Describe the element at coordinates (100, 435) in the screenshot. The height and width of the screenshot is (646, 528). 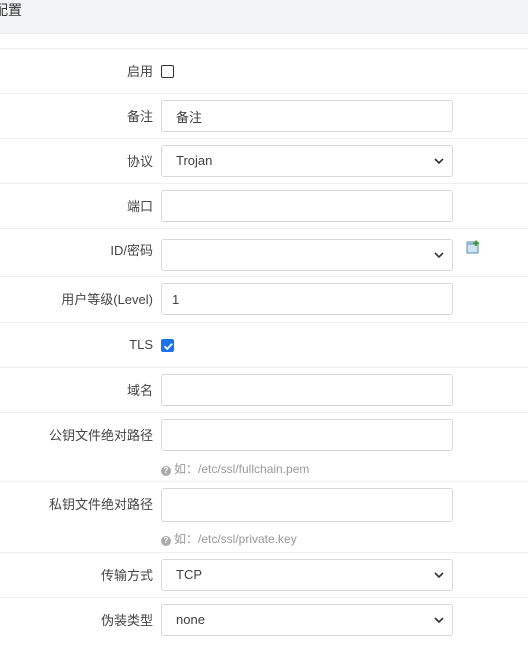
I see `cert-path-label: 公钥文件绝对路径` at that location.